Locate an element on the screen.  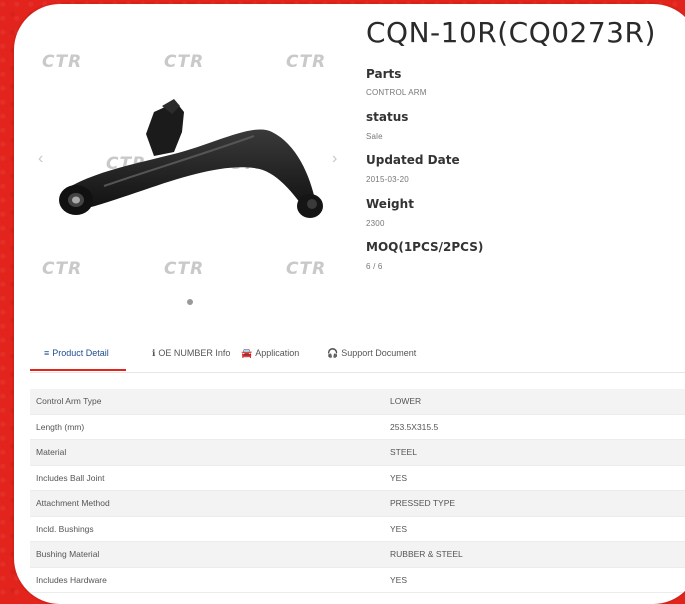
table-cell-value: LOWER is located at coordinates (533, 402).